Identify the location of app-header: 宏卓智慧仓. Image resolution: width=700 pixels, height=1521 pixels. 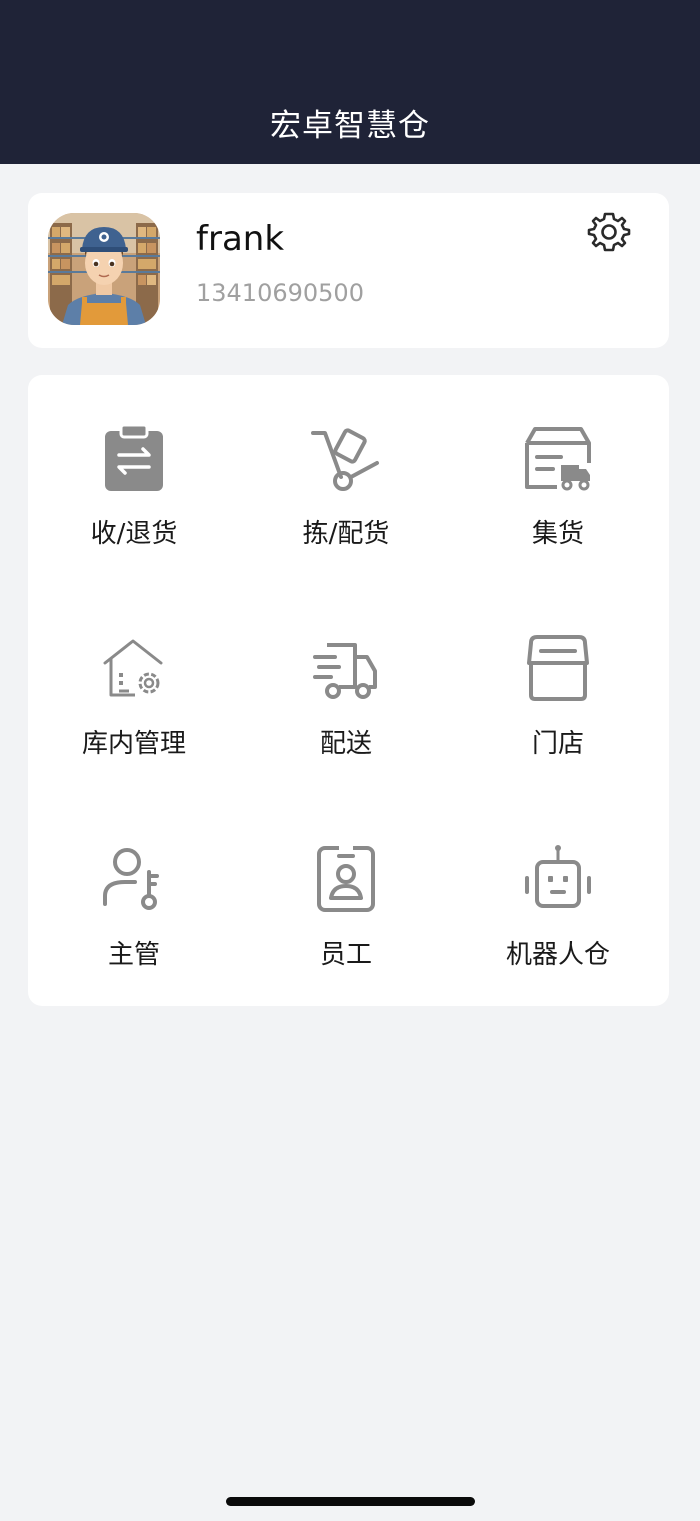
(350, 82).